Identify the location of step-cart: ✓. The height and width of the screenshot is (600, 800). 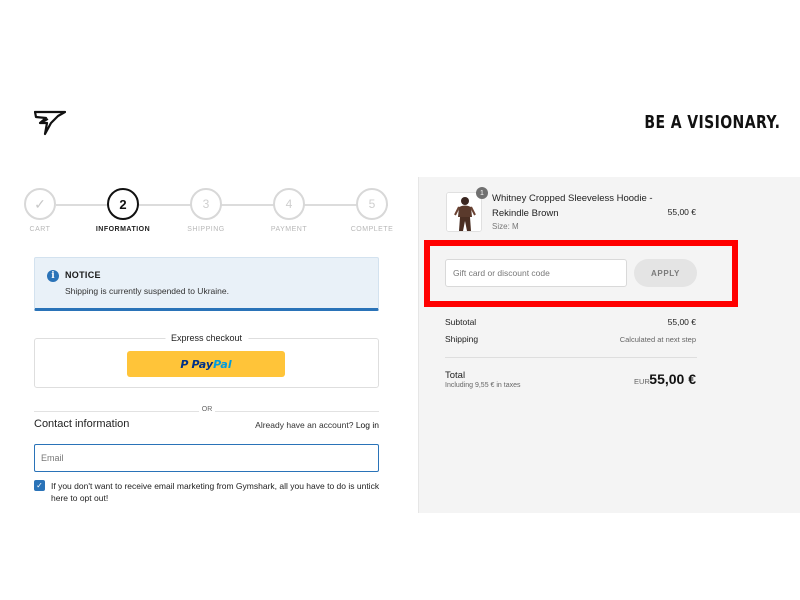
(40, 204).